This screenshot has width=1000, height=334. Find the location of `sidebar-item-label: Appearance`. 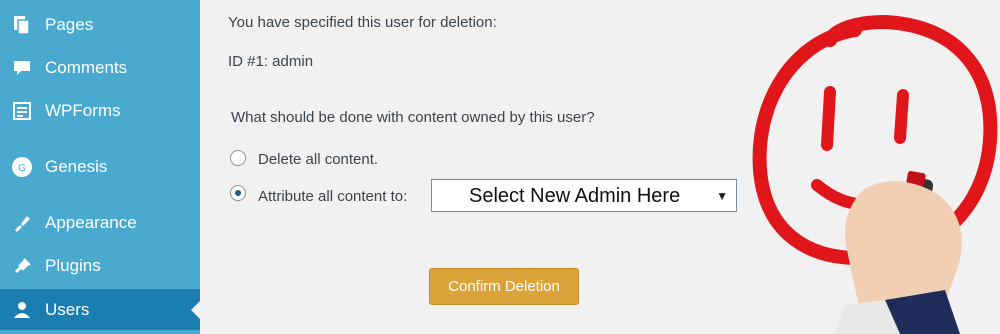

sidebar-item-label: Appearance is located at coordinates (91, 222).